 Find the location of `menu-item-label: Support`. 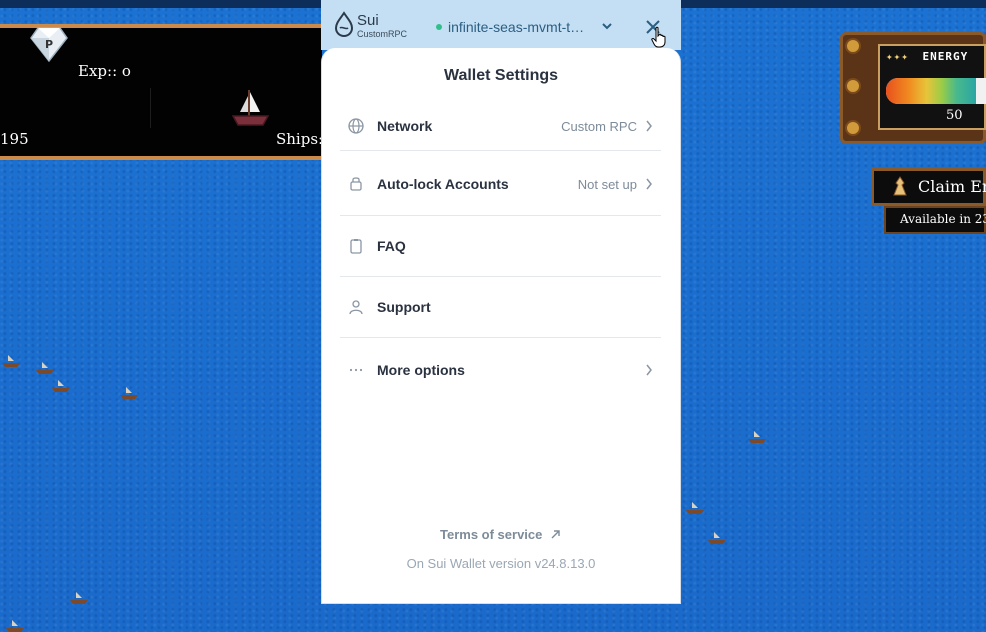

menu-item-label: Support is located at coordinates (404, 307).